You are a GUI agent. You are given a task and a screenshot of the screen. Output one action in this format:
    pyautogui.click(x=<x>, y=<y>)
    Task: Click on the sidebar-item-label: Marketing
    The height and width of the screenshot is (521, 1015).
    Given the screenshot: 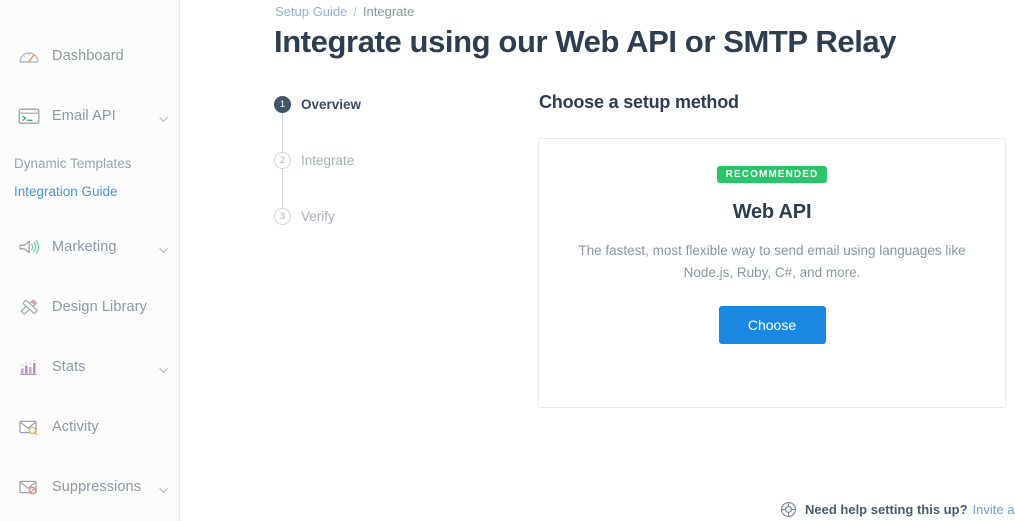 What is the action you would take?
    pyautogui.click(x=84, y=247)
    